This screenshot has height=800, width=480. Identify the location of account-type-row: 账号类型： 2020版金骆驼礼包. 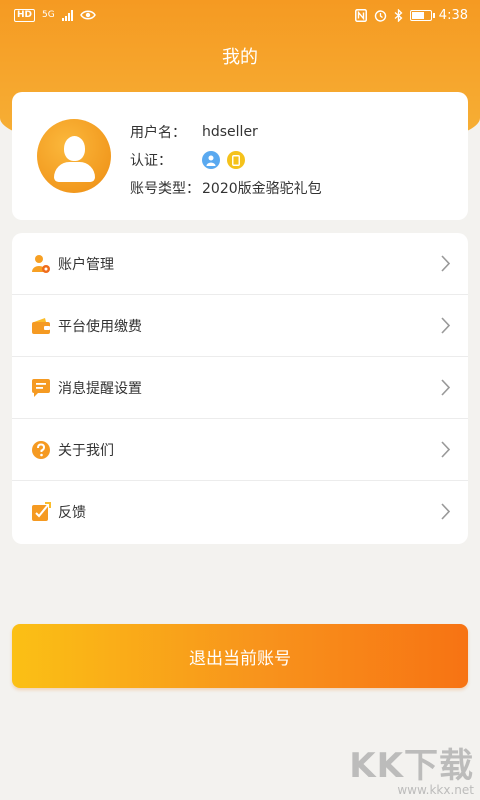
(226, 188).